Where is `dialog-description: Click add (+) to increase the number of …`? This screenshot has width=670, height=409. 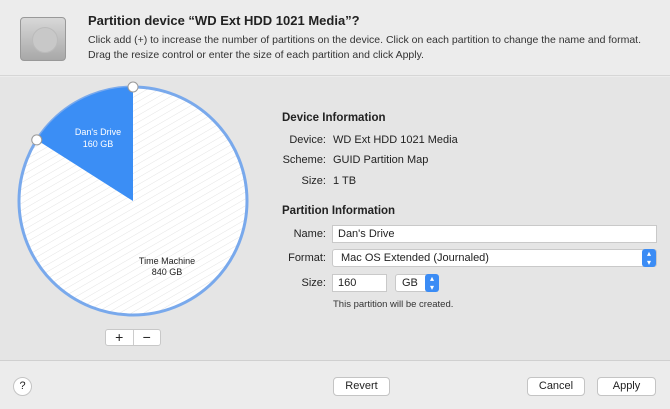
dialog-description: Click add (+) to increase the number of … is located at coordinates (365, 47).